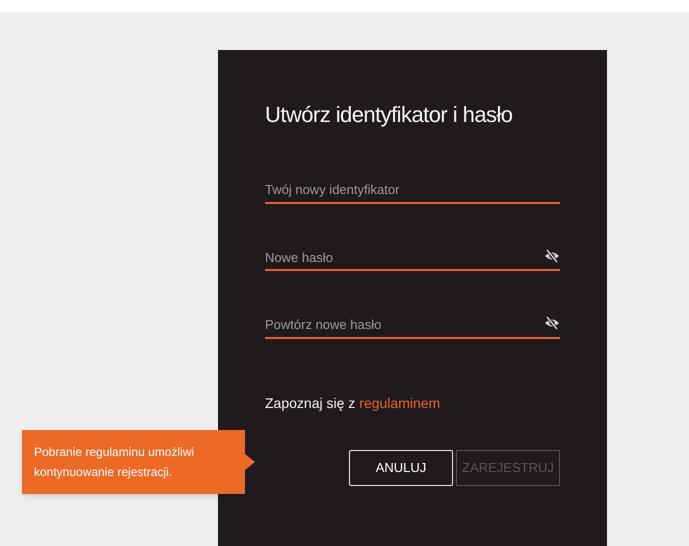  Describe the element at coordinates (412, 326) in the screenshot. I see `input-field: Powtórz nowe hasło` at that location.